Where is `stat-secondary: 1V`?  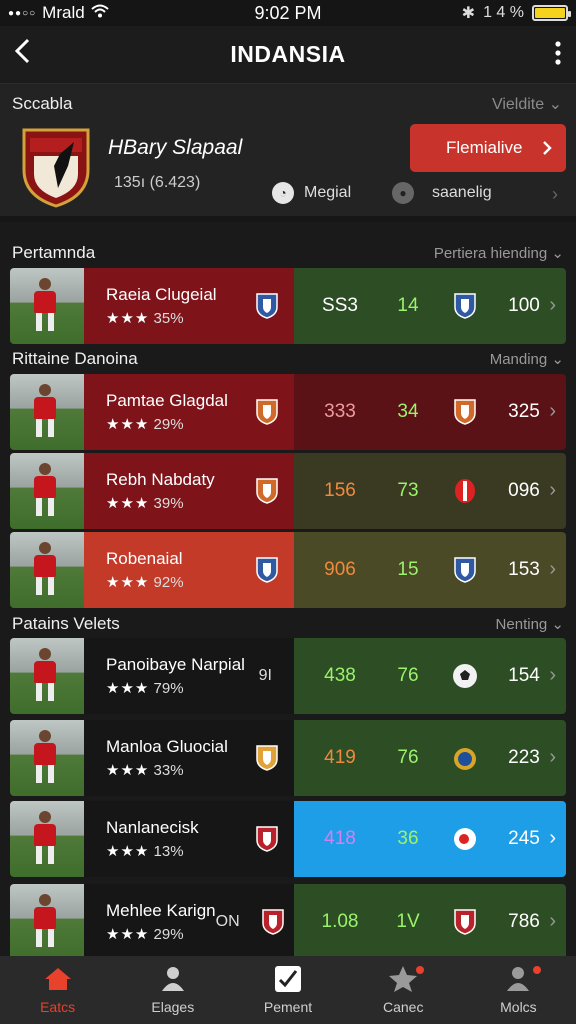
stat-secondary: 1V is located at coordinates (408, 921).